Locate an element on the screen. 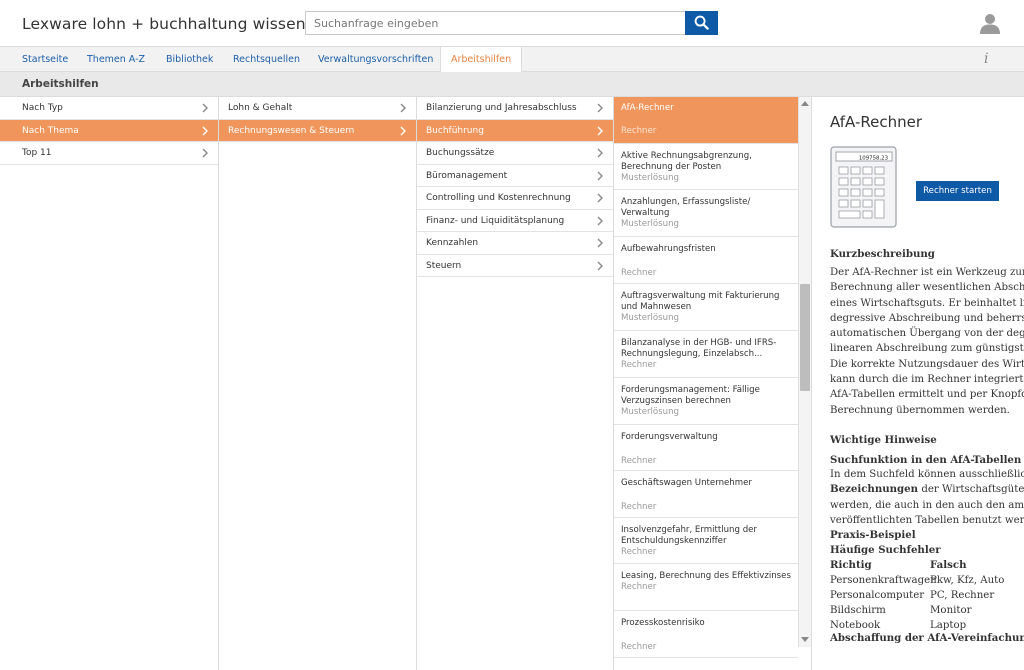 The image size is (1024, 670). user-icon is located at coordinates (990, 23).